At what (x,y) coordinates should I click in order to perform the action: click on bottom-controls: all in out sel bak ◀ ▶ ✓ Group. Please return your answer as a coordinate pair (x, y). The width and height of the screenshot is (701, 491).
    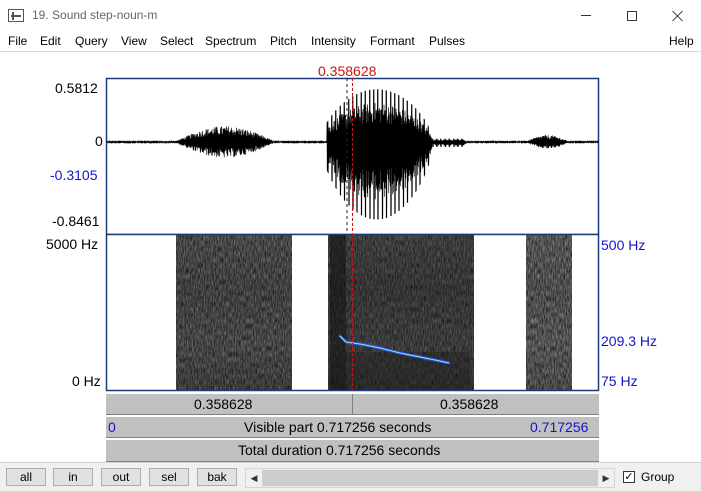
    Looking at the image, I should click on (350, 476).